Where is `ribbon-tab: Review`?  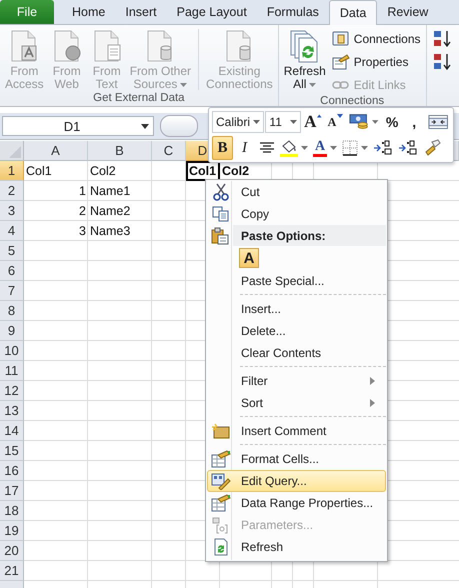 ribbon-tab: Review is located at coordinates (407, 12).